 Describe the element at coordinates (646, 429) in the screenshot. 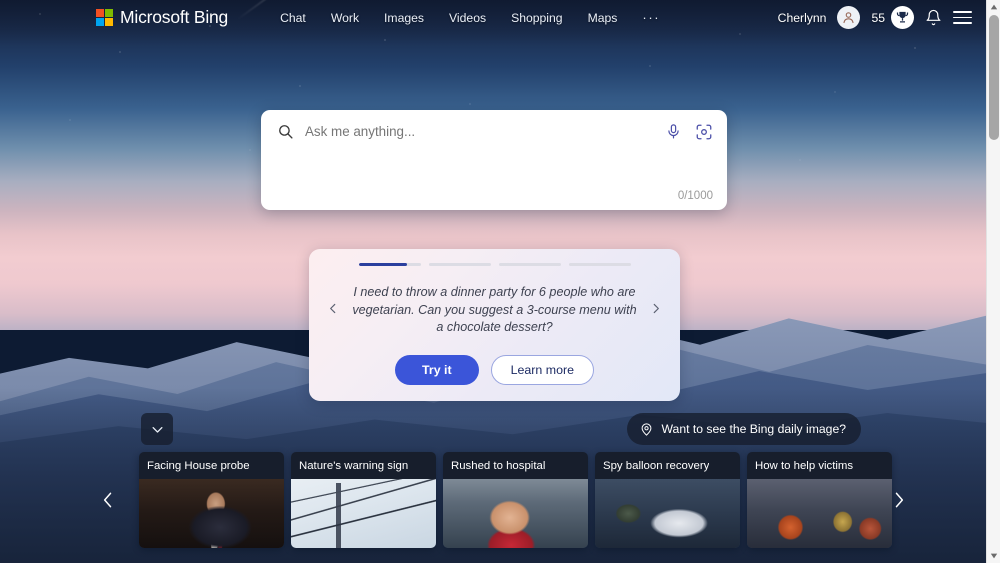

I see `location-pin-icon` at that location.